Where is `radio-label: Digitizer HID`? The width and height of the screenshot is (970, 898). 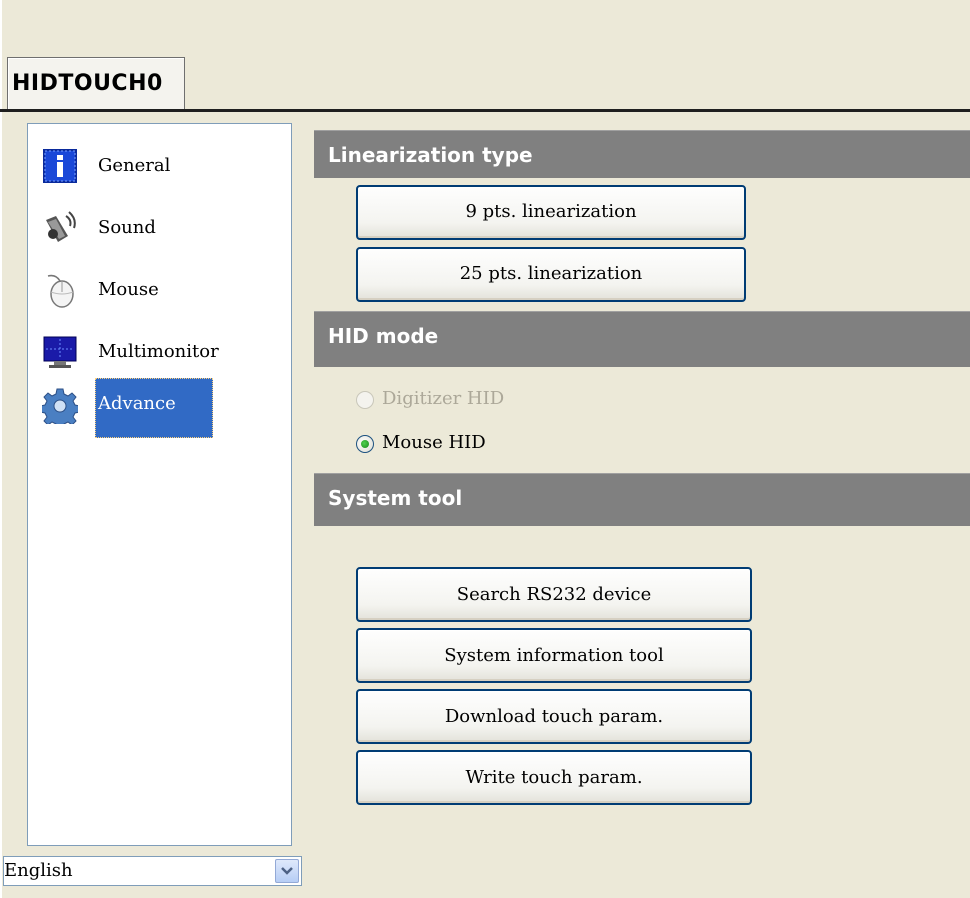 radio-label: Digitizer HID is located at coordinates (443, 398).